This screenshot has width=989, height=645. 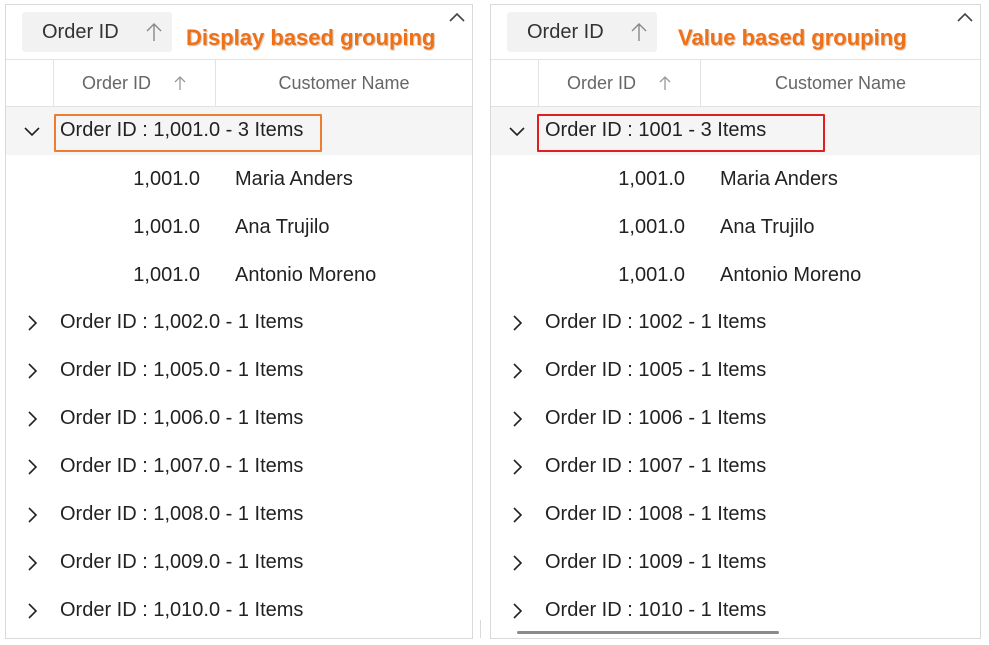 I want to click on group-row-collapsed: Order ID : 1002 - 1 Items, so click(x=735, y=323).